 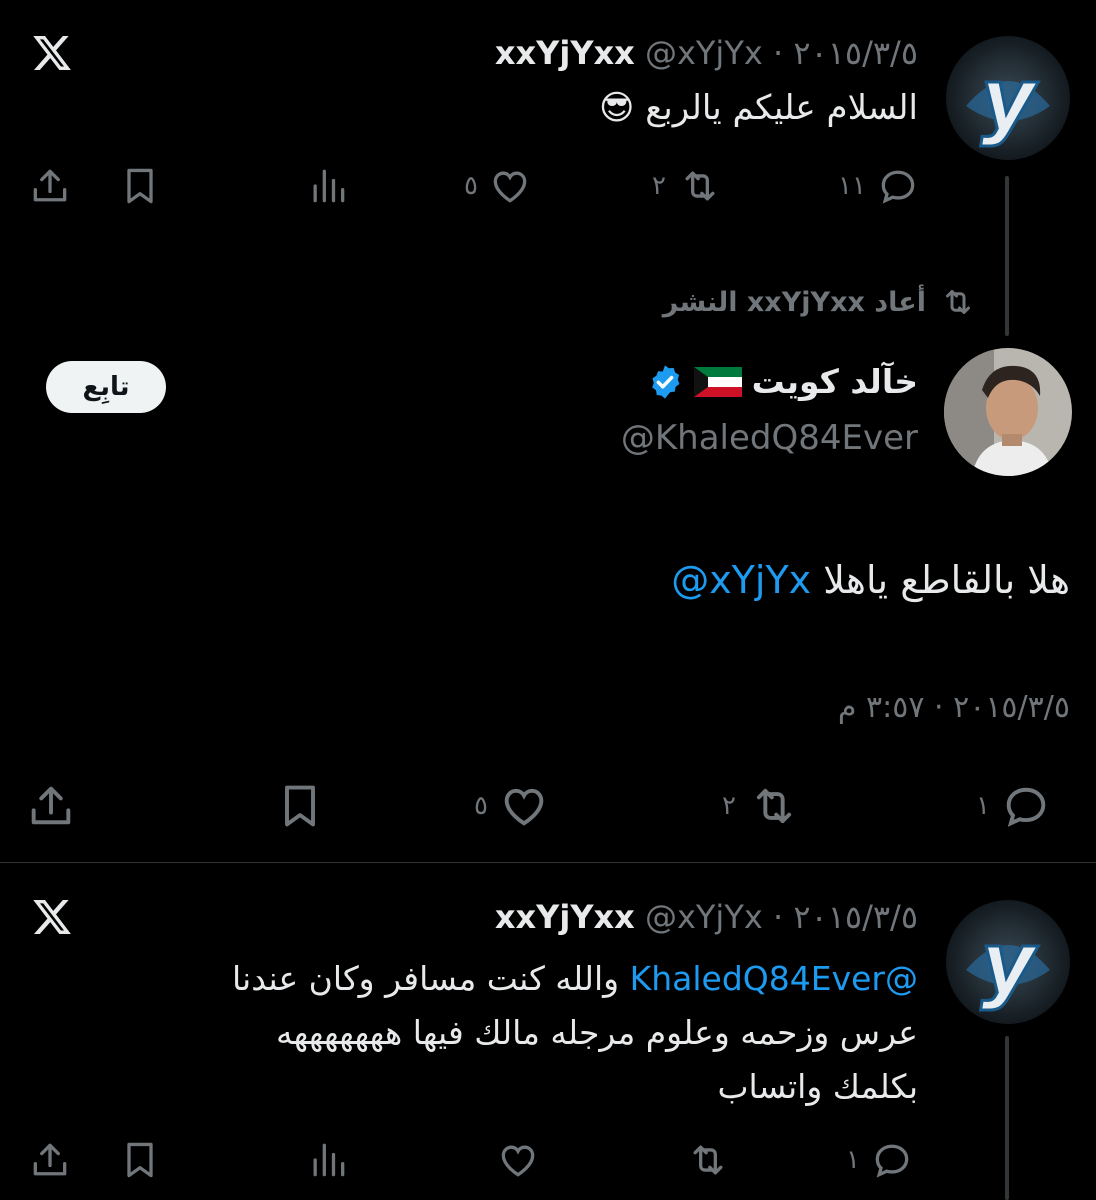 I want to click on avatar, so click(x=1008, y=412).